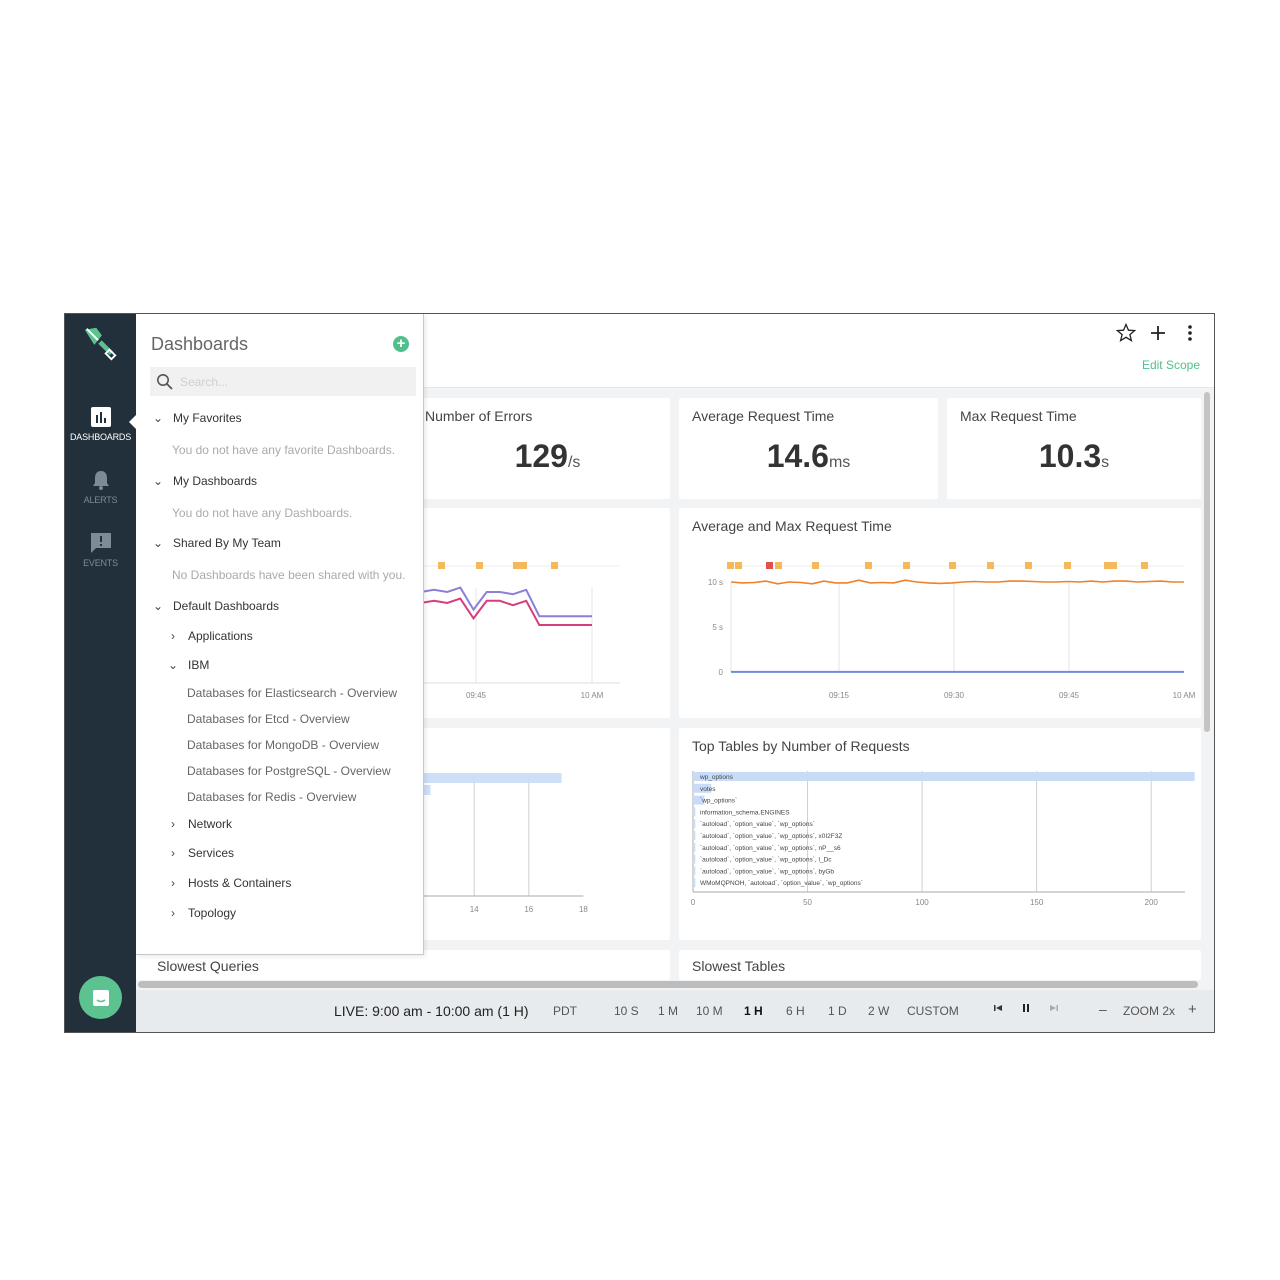 Image resolution: width=1280 pixels, height=1280 pixels. Describe the element at coordinates (100, 487) in the screenshot. I see `nav-alerts: ALERTS` at that location.